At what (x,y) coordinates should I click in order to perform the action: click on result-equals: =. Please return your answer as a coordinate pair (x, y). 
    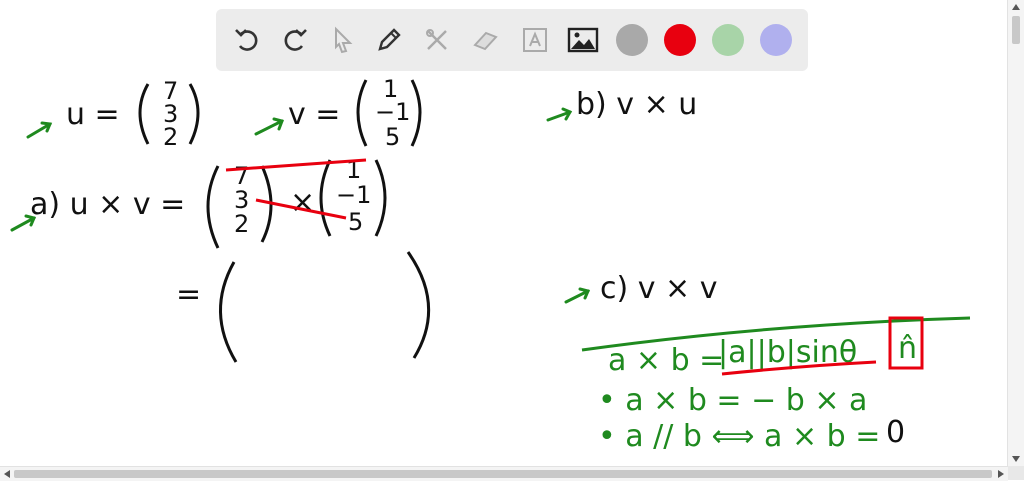
    Looking at the image, I should click on (188, 294).